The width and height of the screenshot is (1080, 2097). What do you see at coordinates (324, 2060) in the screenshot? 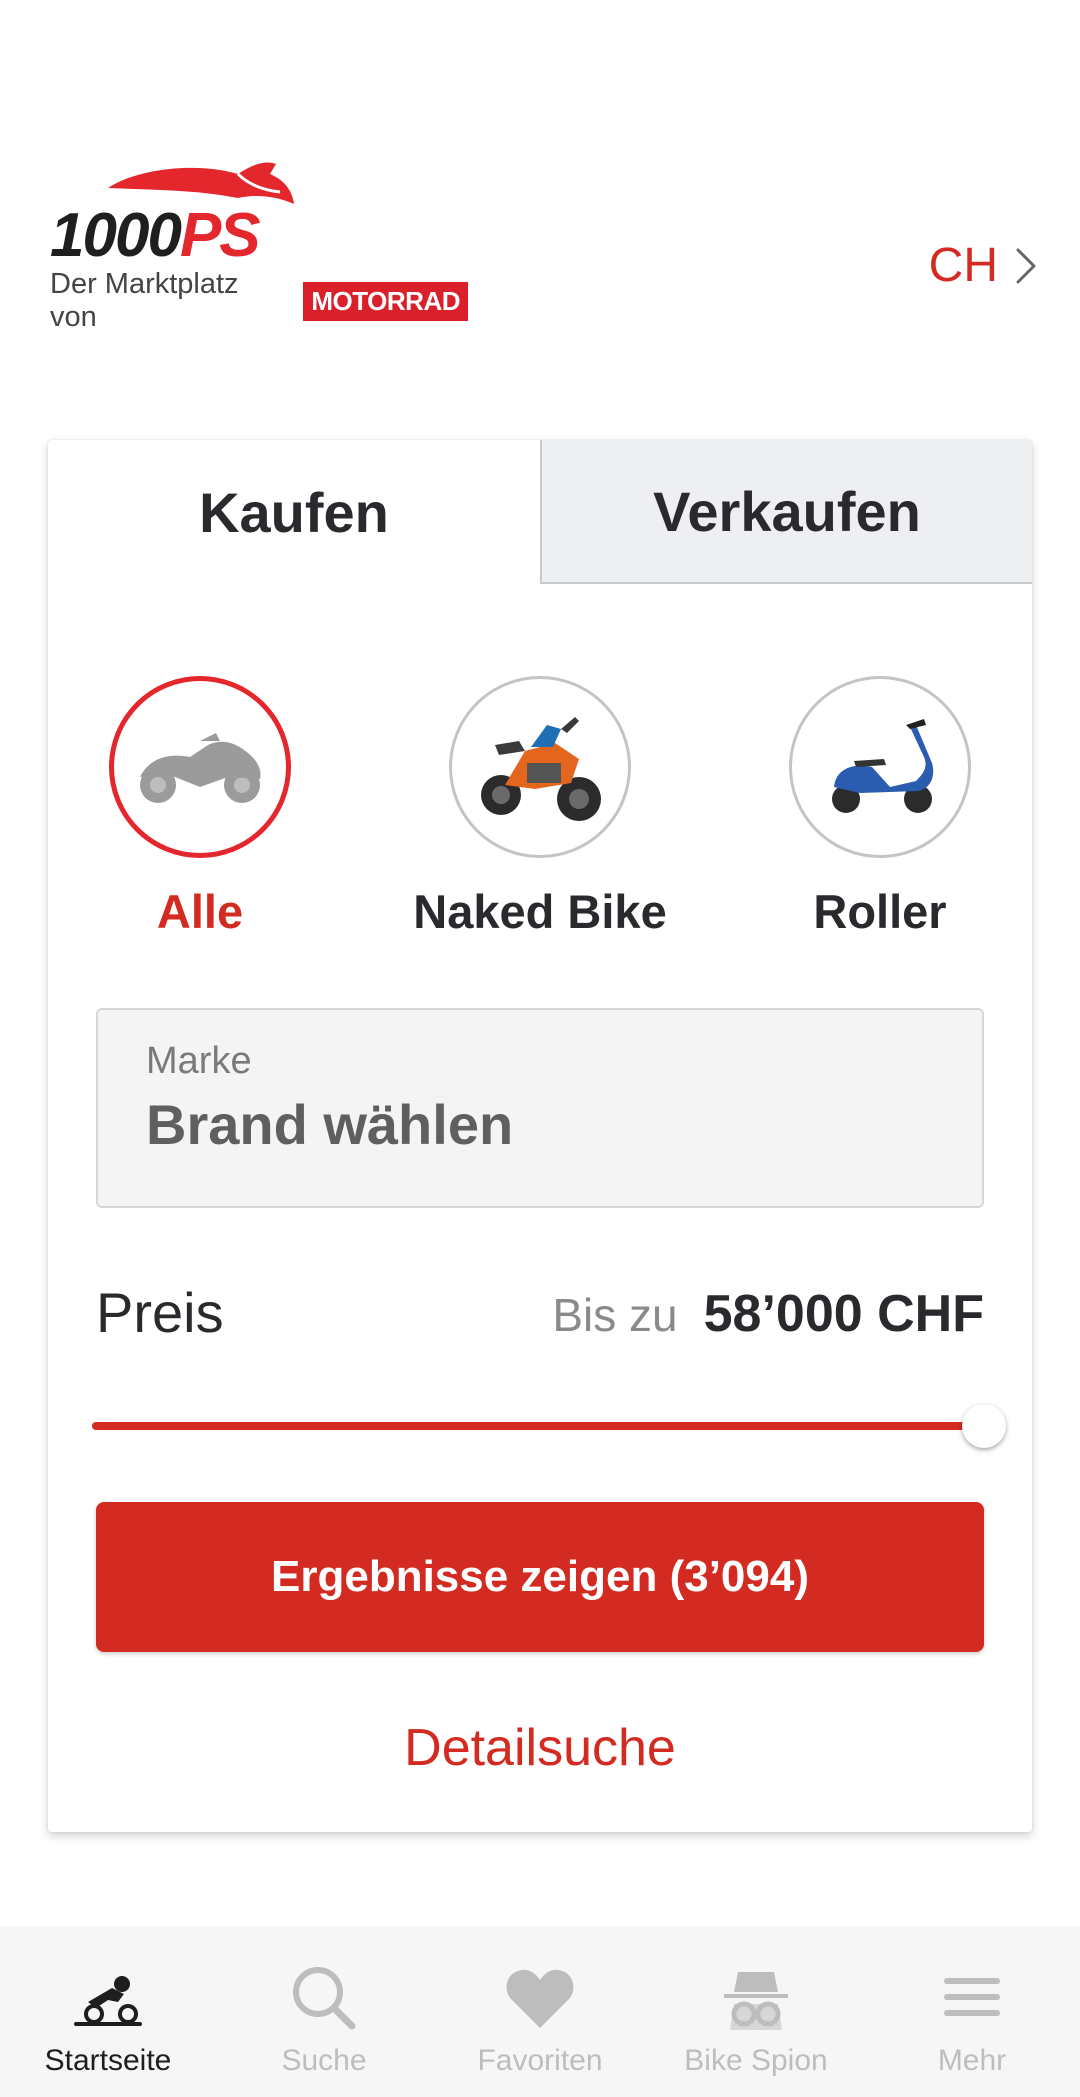
I see `nav-label-suche: Suche` at bounding box center [324, 2060].